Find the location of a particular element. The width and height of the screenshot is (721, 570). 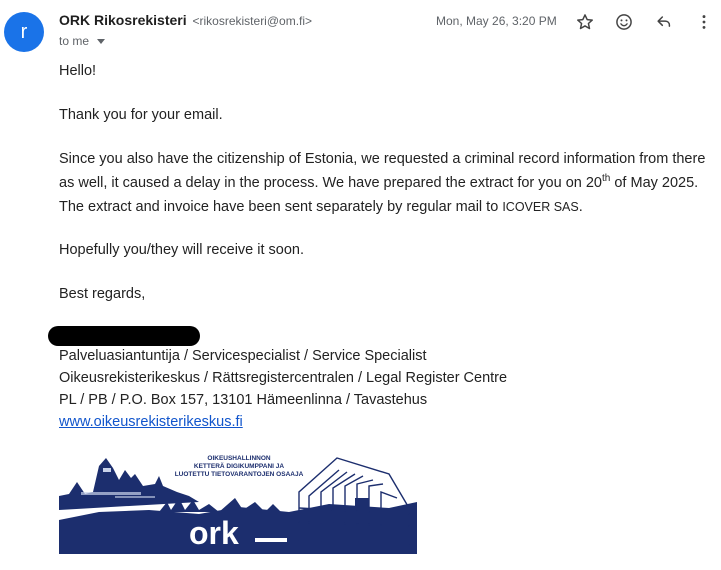

emoji-react-button is located at coordinates (624, 22).